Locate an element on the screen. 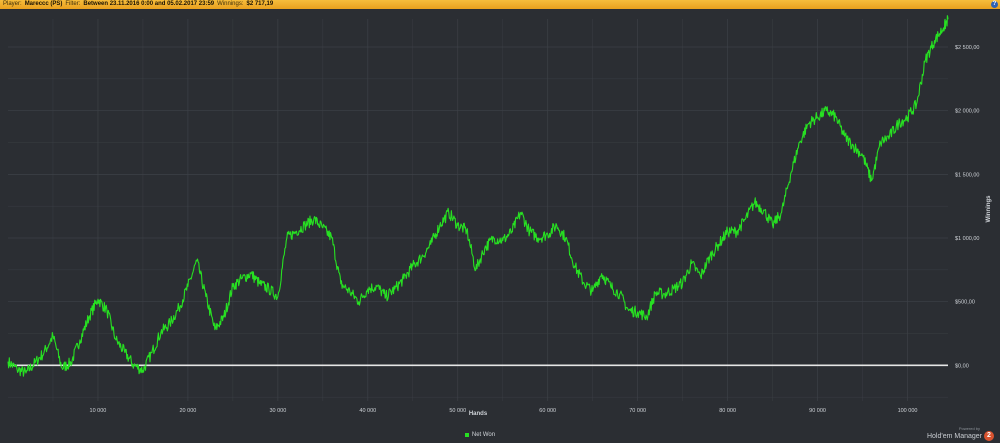  y-tick-label: $500,00 is located at coordinates (965, 303).